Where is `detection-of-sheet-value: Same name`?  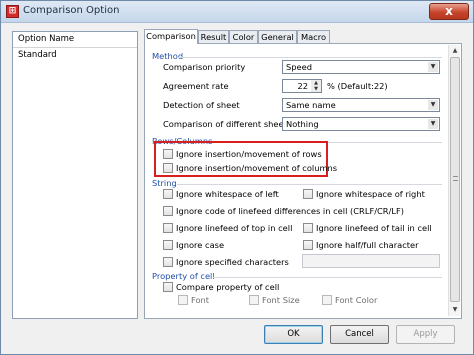 detection-of-sheet-value: Same name is located at coordinates (311, 105).